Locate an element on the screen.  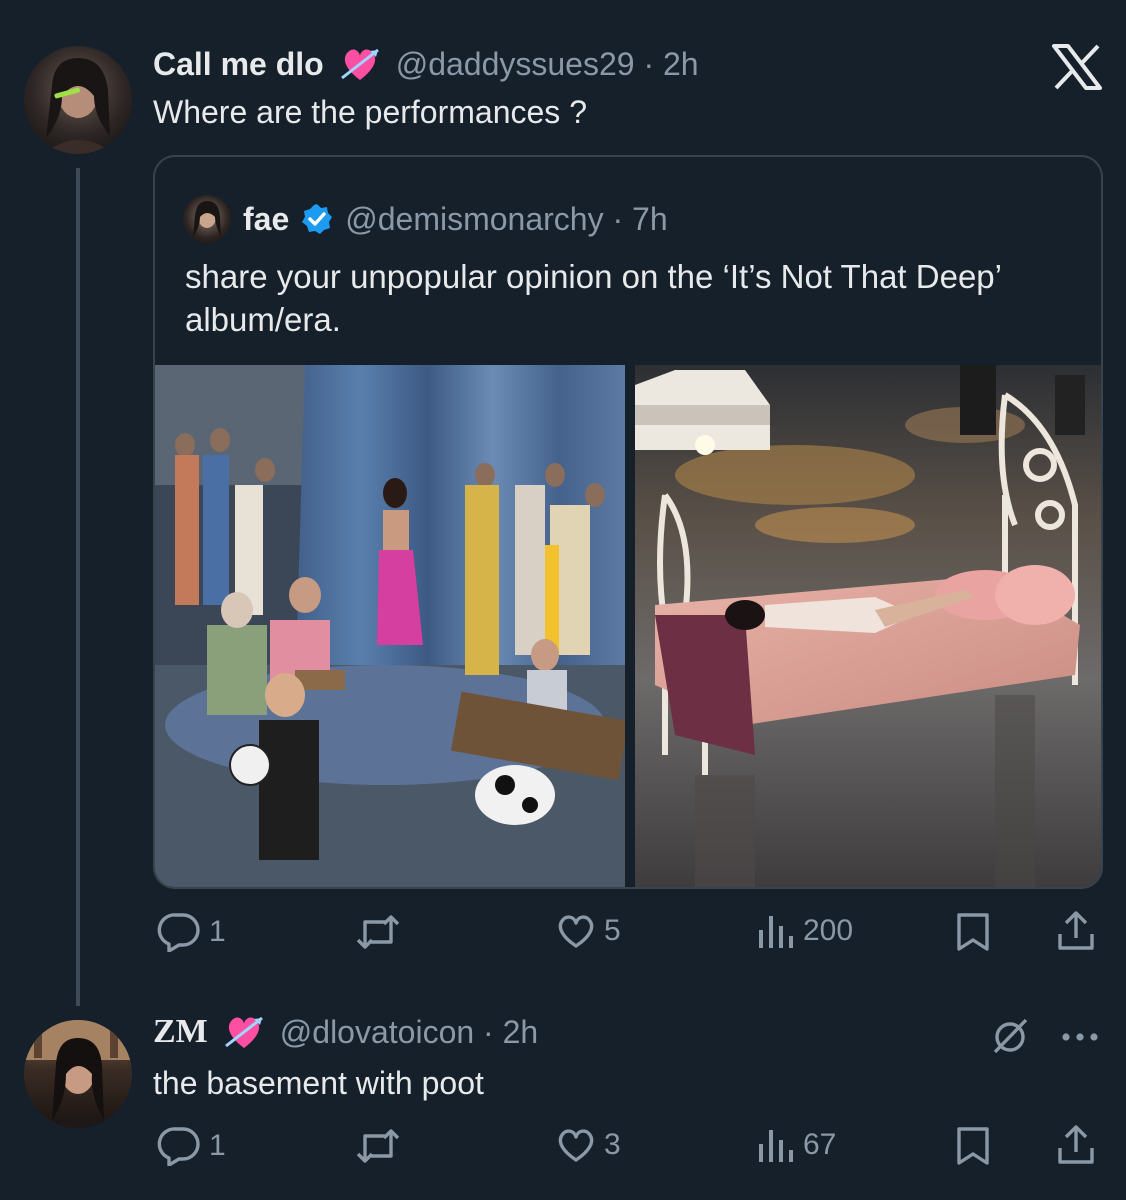
views-button: 67 is located at coordinates (796, 1145).